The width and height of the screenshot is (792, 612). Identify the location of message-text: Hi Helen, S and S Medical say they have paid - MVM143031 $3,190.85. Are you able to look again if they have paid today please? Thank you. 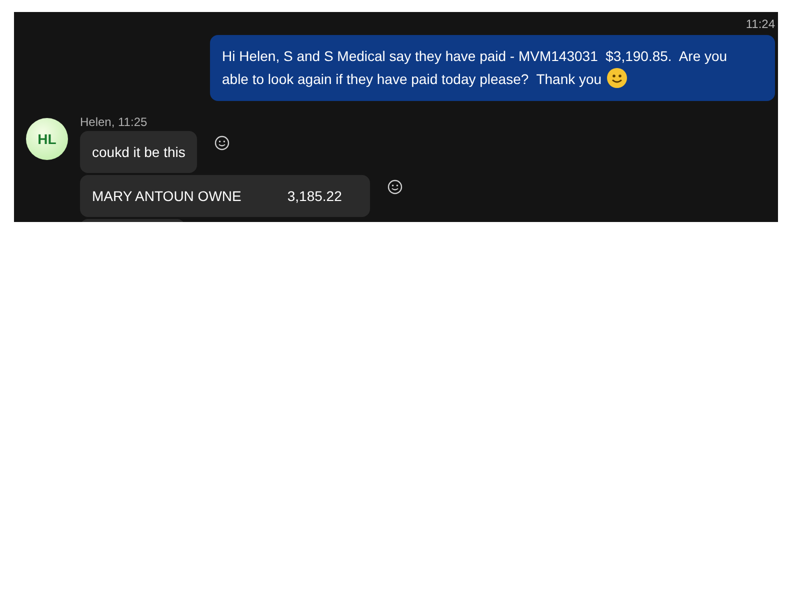
(475, 68).